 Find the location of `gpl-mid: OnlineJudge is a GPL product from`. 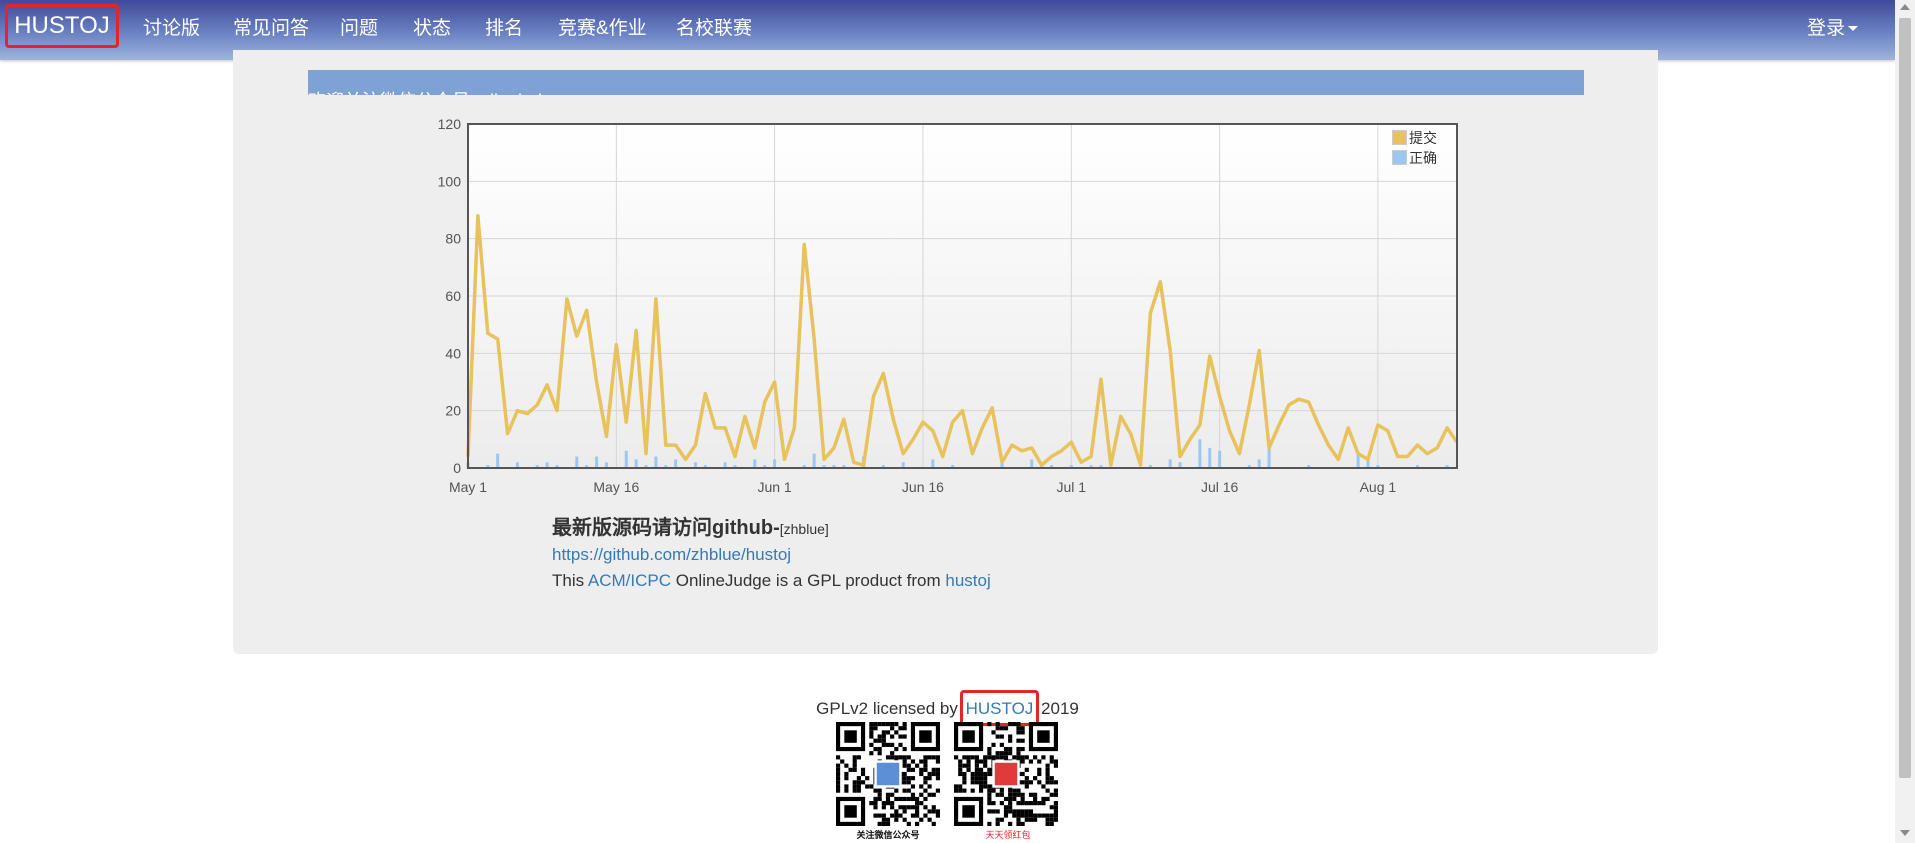

gpl-mid: OnlineJudge is a GPL product from is located at coordinates (808, 580).